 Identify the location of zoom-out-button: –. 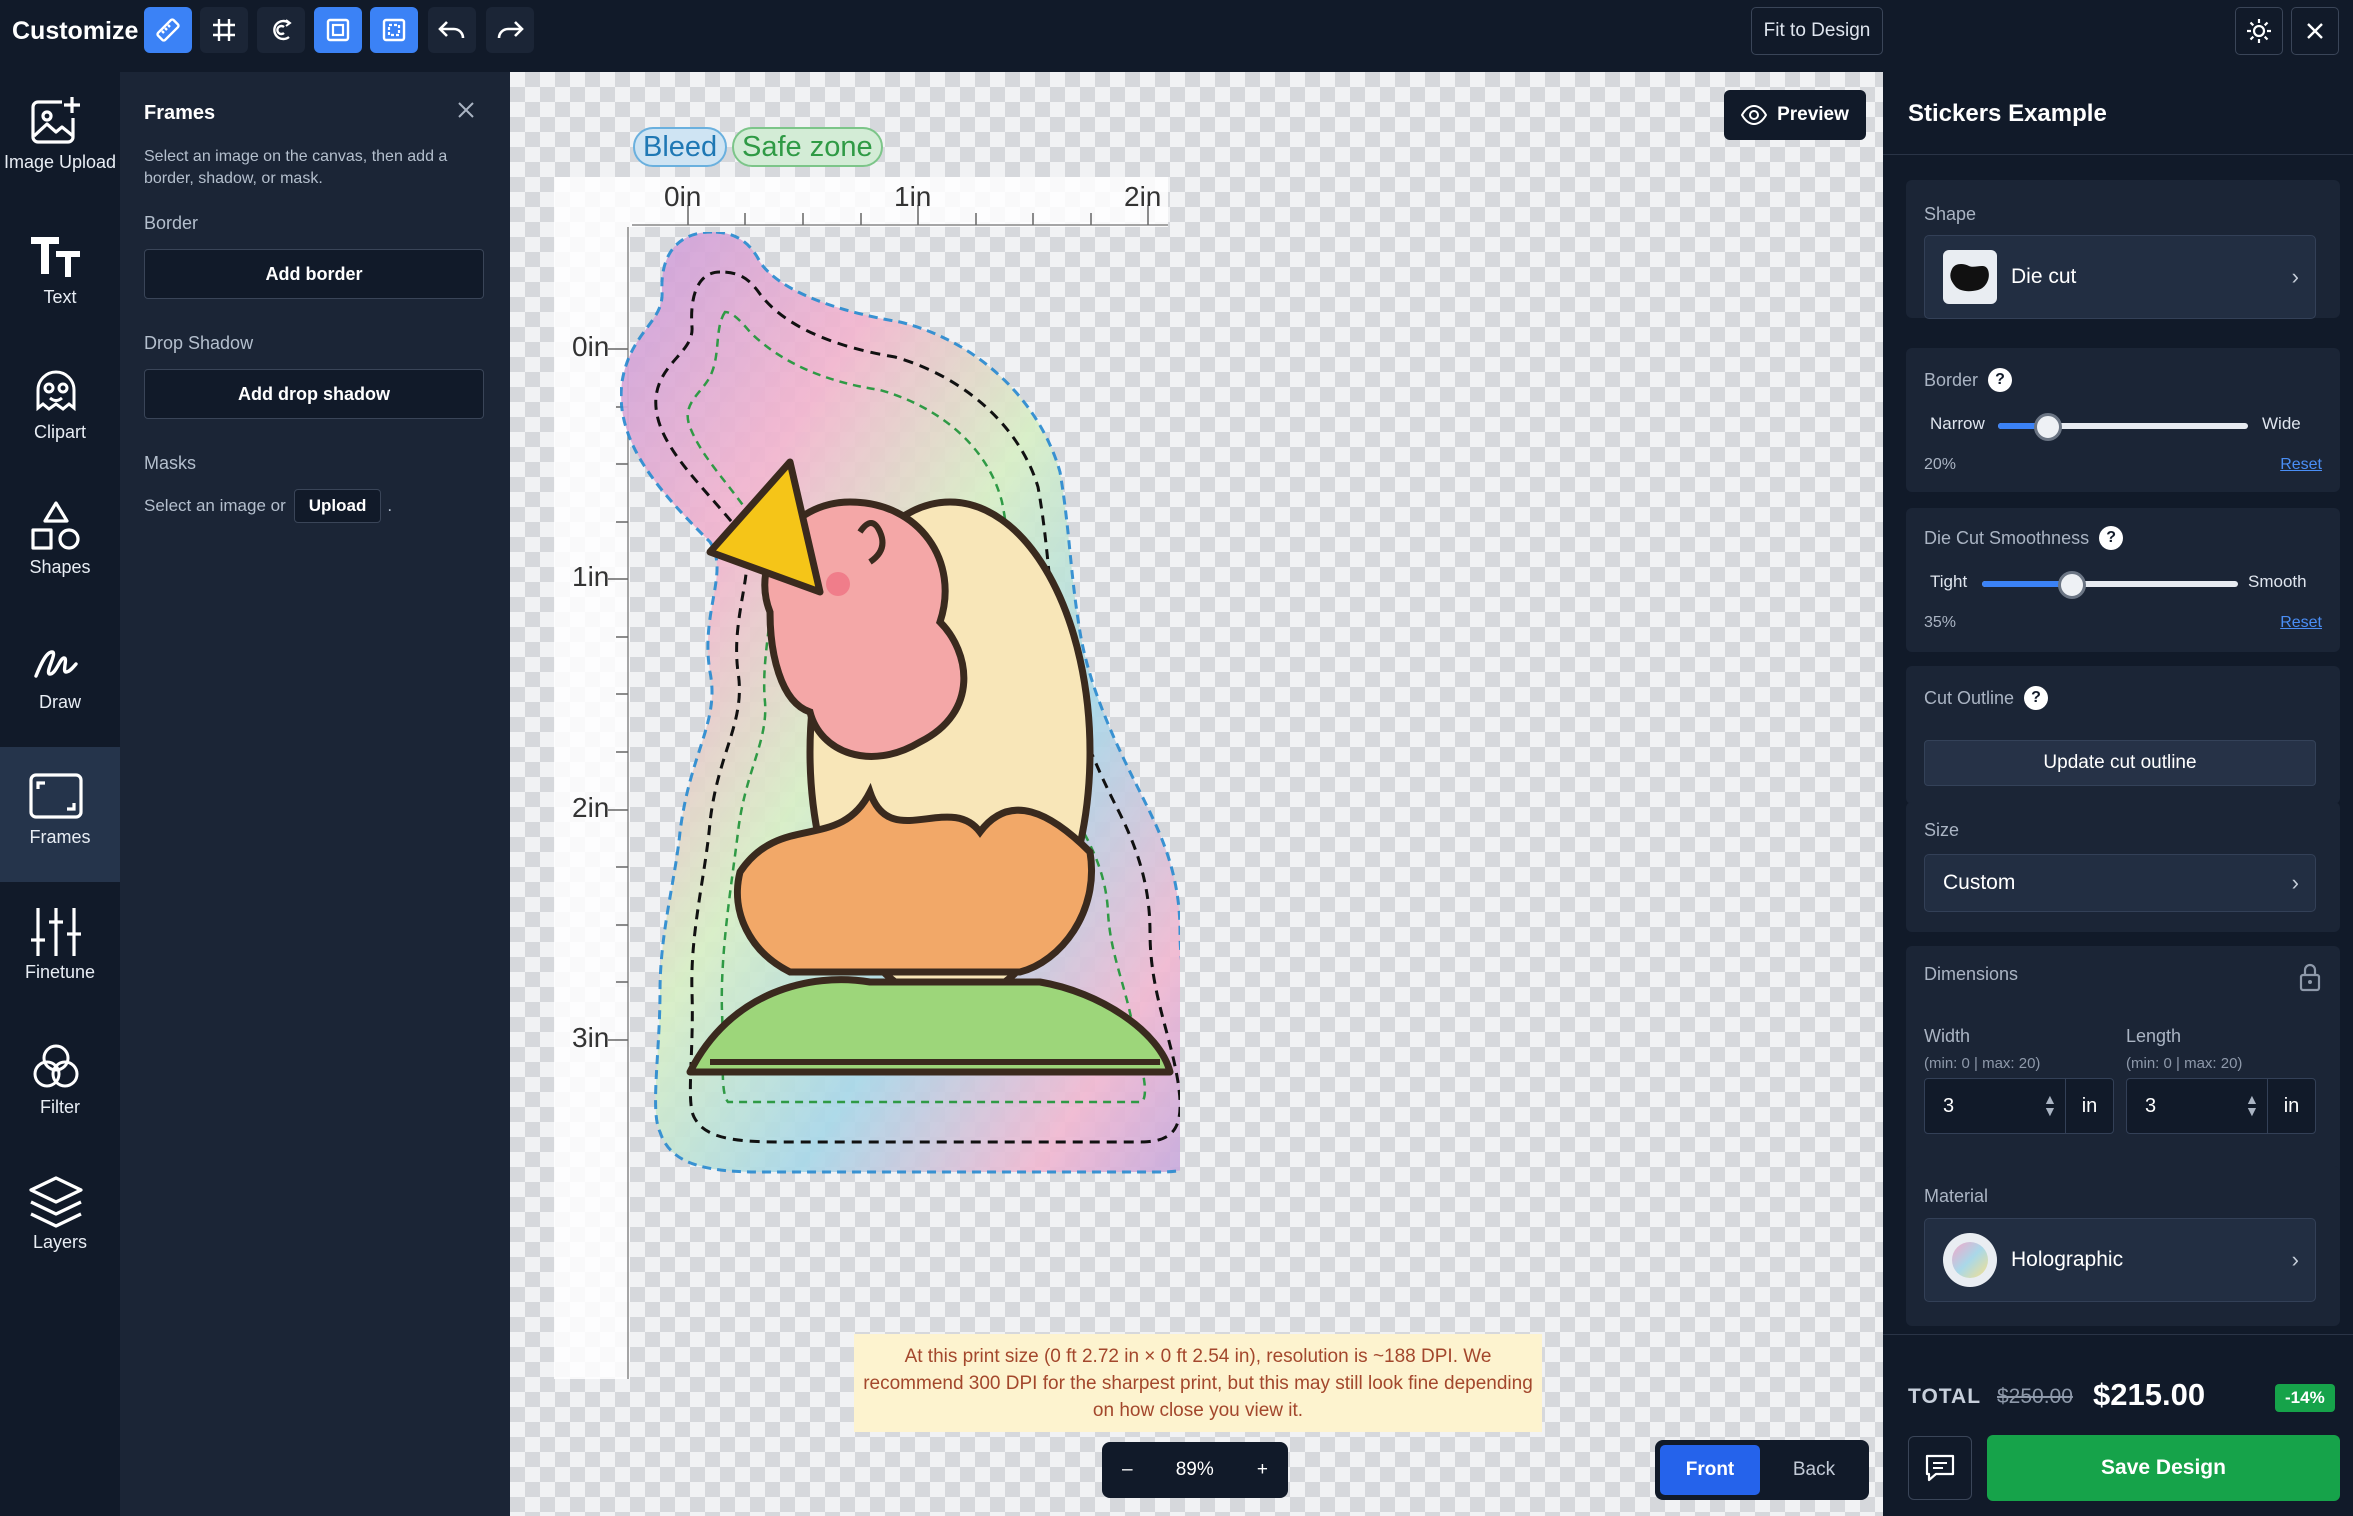
(1127, 1470).